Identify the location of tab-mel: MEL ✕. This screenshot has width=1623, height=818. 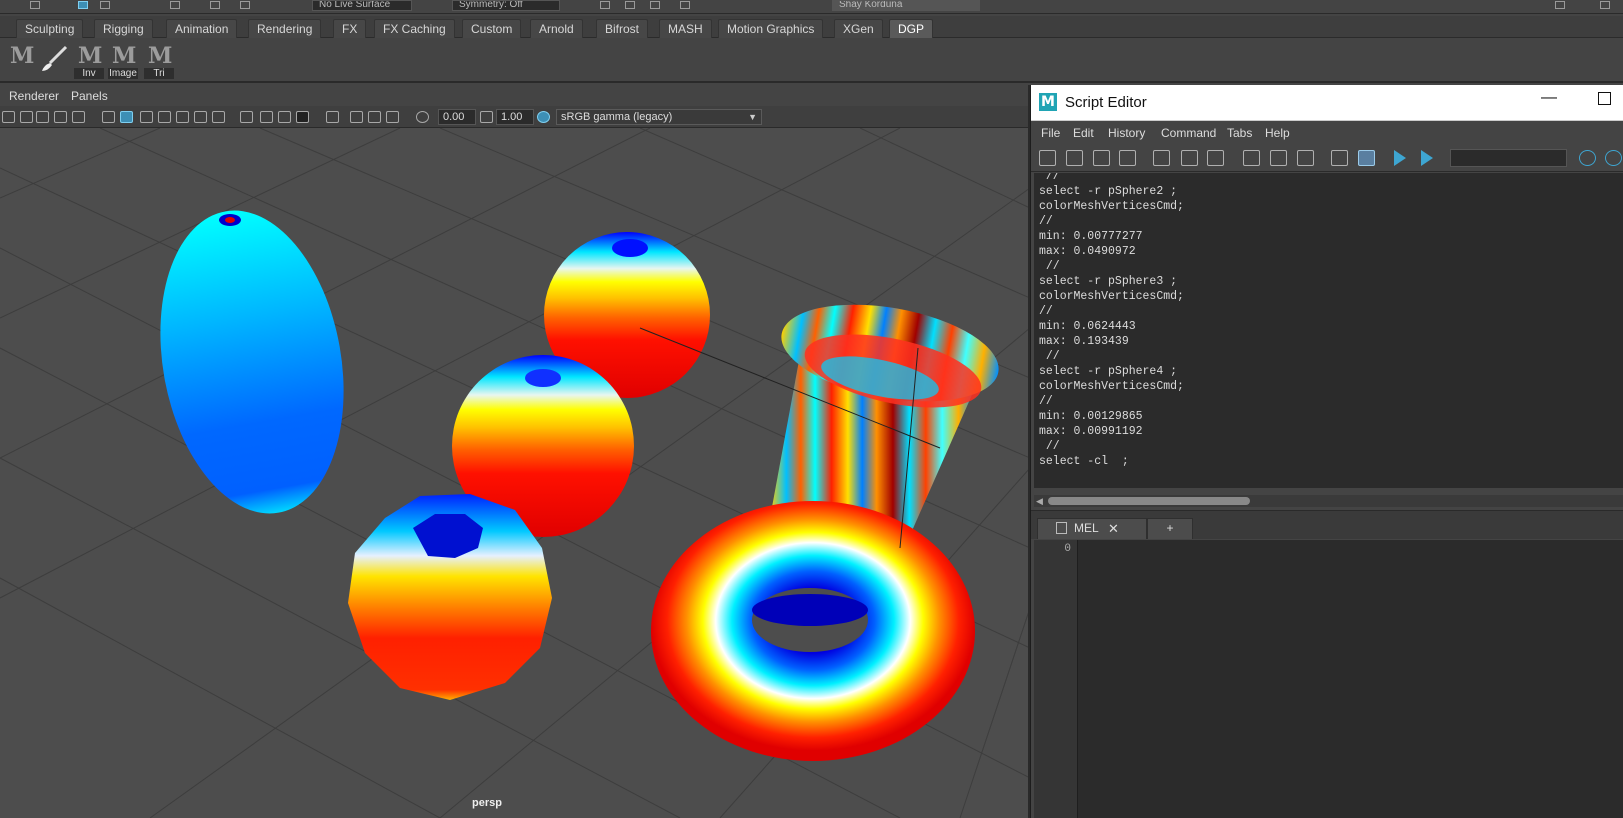
(1092, 528).